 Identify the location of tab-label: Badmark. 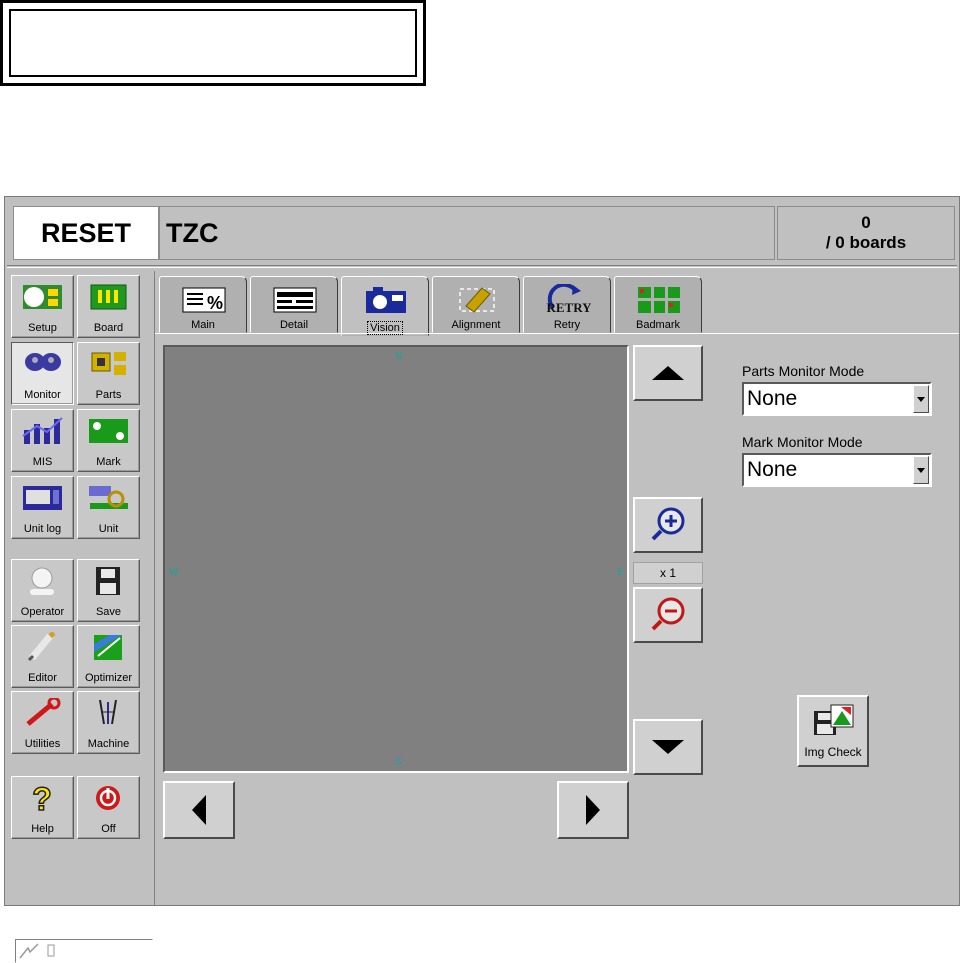
(658, 325).